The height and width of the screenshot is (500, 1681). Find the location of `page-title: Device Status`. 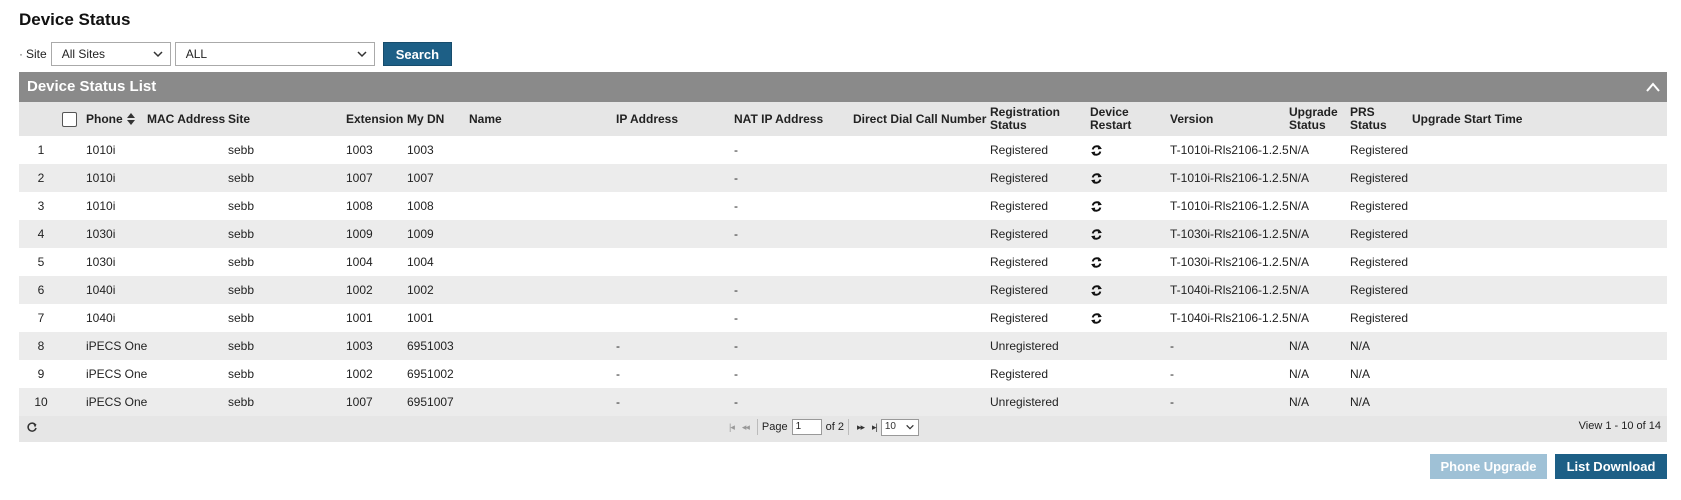

page-title: Device Status is located at coordinates (75, 19).